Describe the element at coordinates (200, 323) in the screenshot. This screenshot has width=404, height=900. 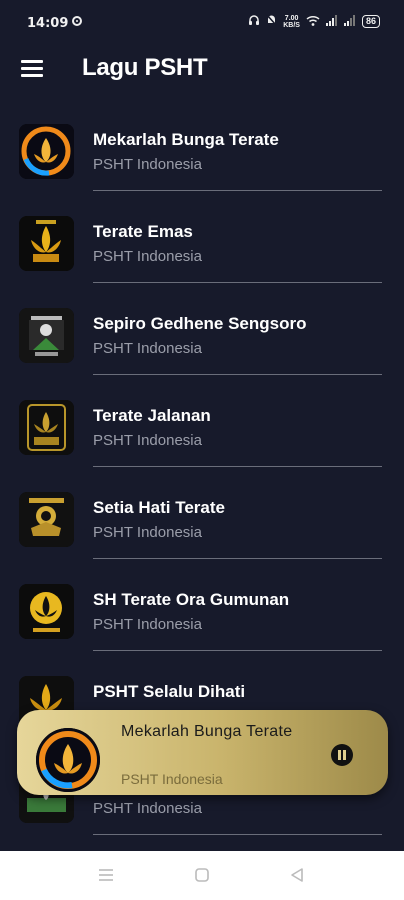
I see `song-title: Sepiro Gedhene Sengsoro` at that location.